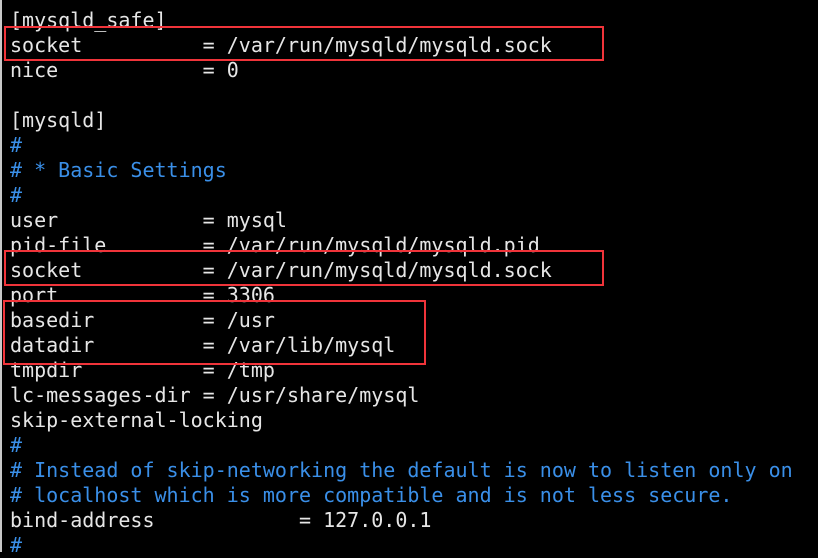  I want to click on config-line: nice = 0, so click(124, 70).